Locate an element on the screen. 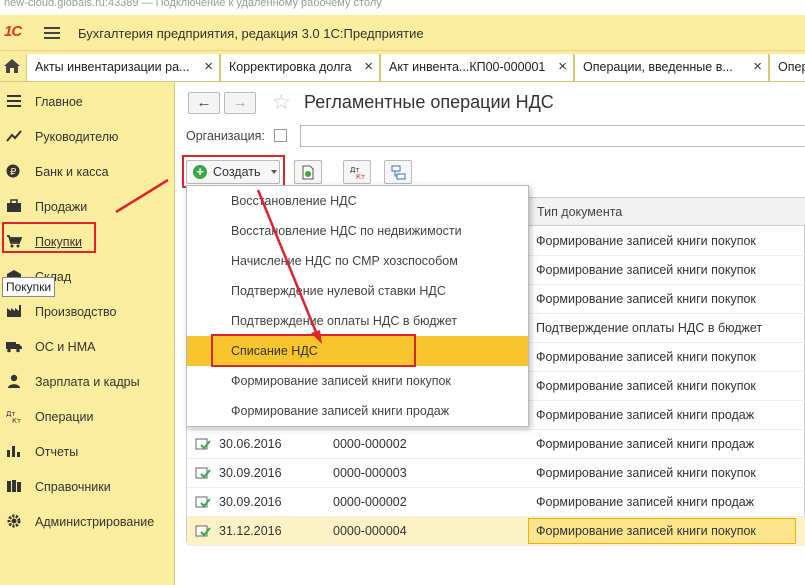 The image size is (805, 585). app-logo: 1С is located at coordinates (13, 31).